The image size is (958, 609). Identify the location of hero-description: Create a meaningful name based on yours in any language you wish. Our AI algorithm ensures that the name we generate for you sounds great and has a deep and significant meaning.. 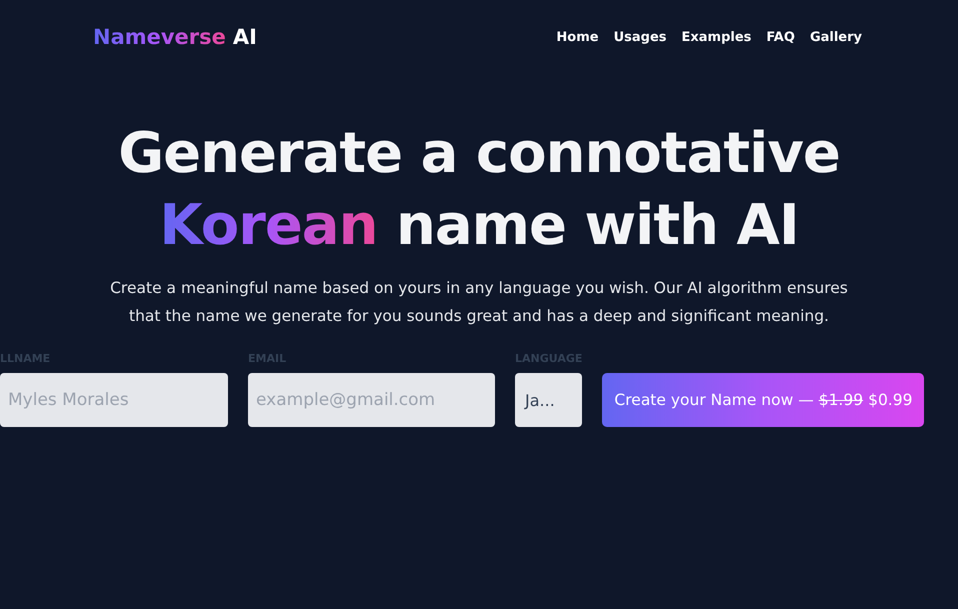
(479, 302).